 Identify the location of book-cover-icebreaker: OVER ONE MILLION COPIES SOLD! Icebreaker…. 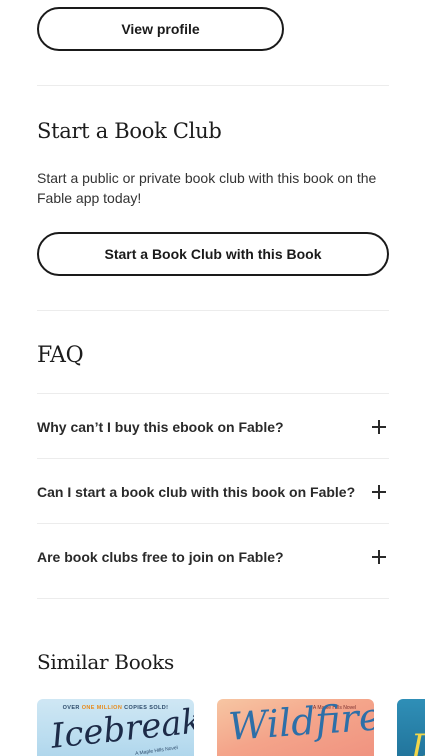
(115, 727).